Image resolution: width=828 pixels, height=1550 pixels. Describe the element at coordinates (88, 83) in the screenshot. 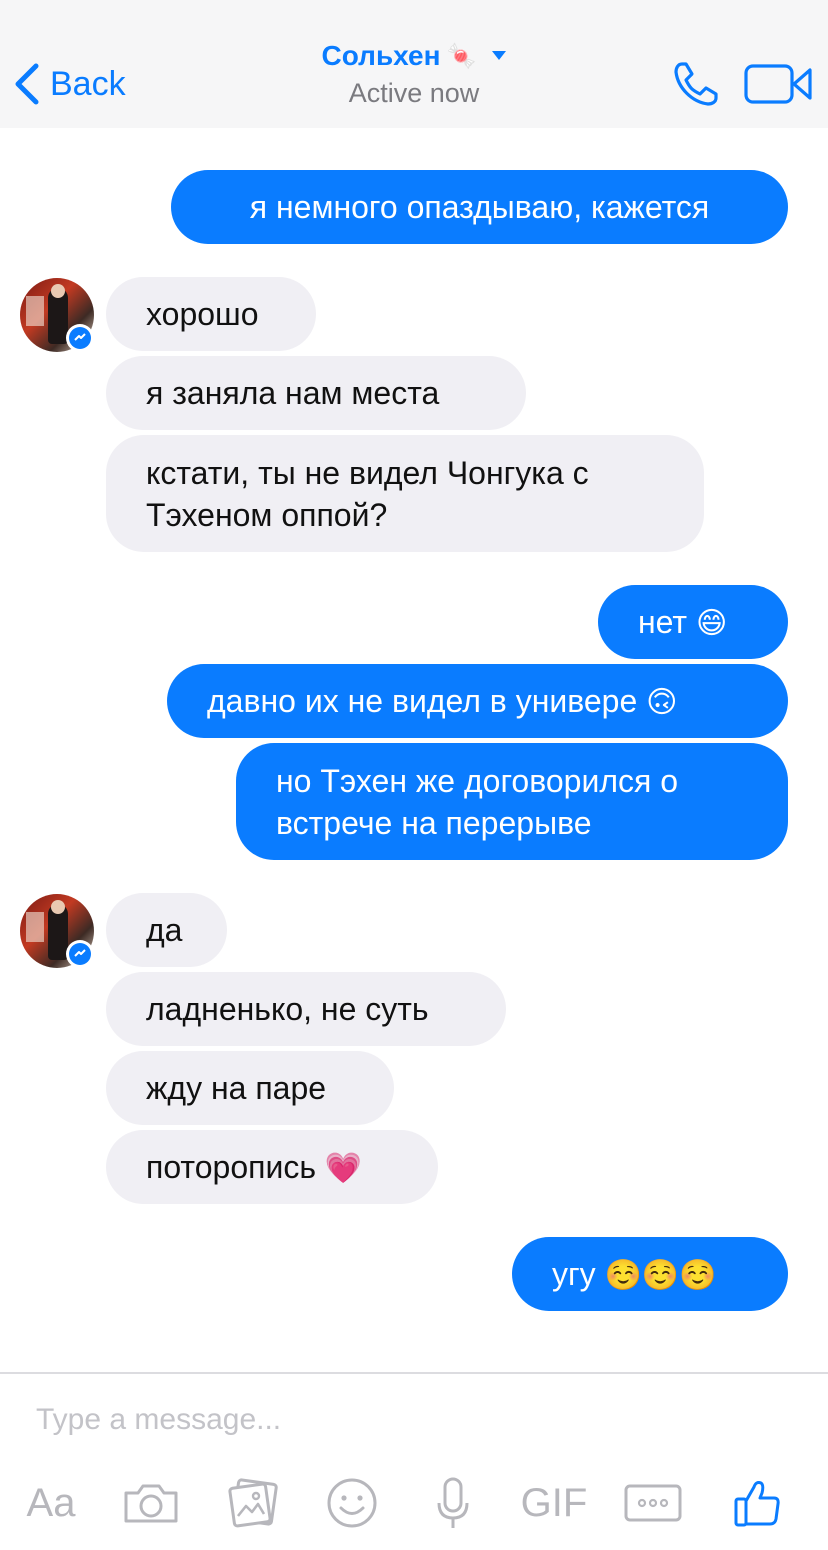

I see `back-label: Back` at that location.